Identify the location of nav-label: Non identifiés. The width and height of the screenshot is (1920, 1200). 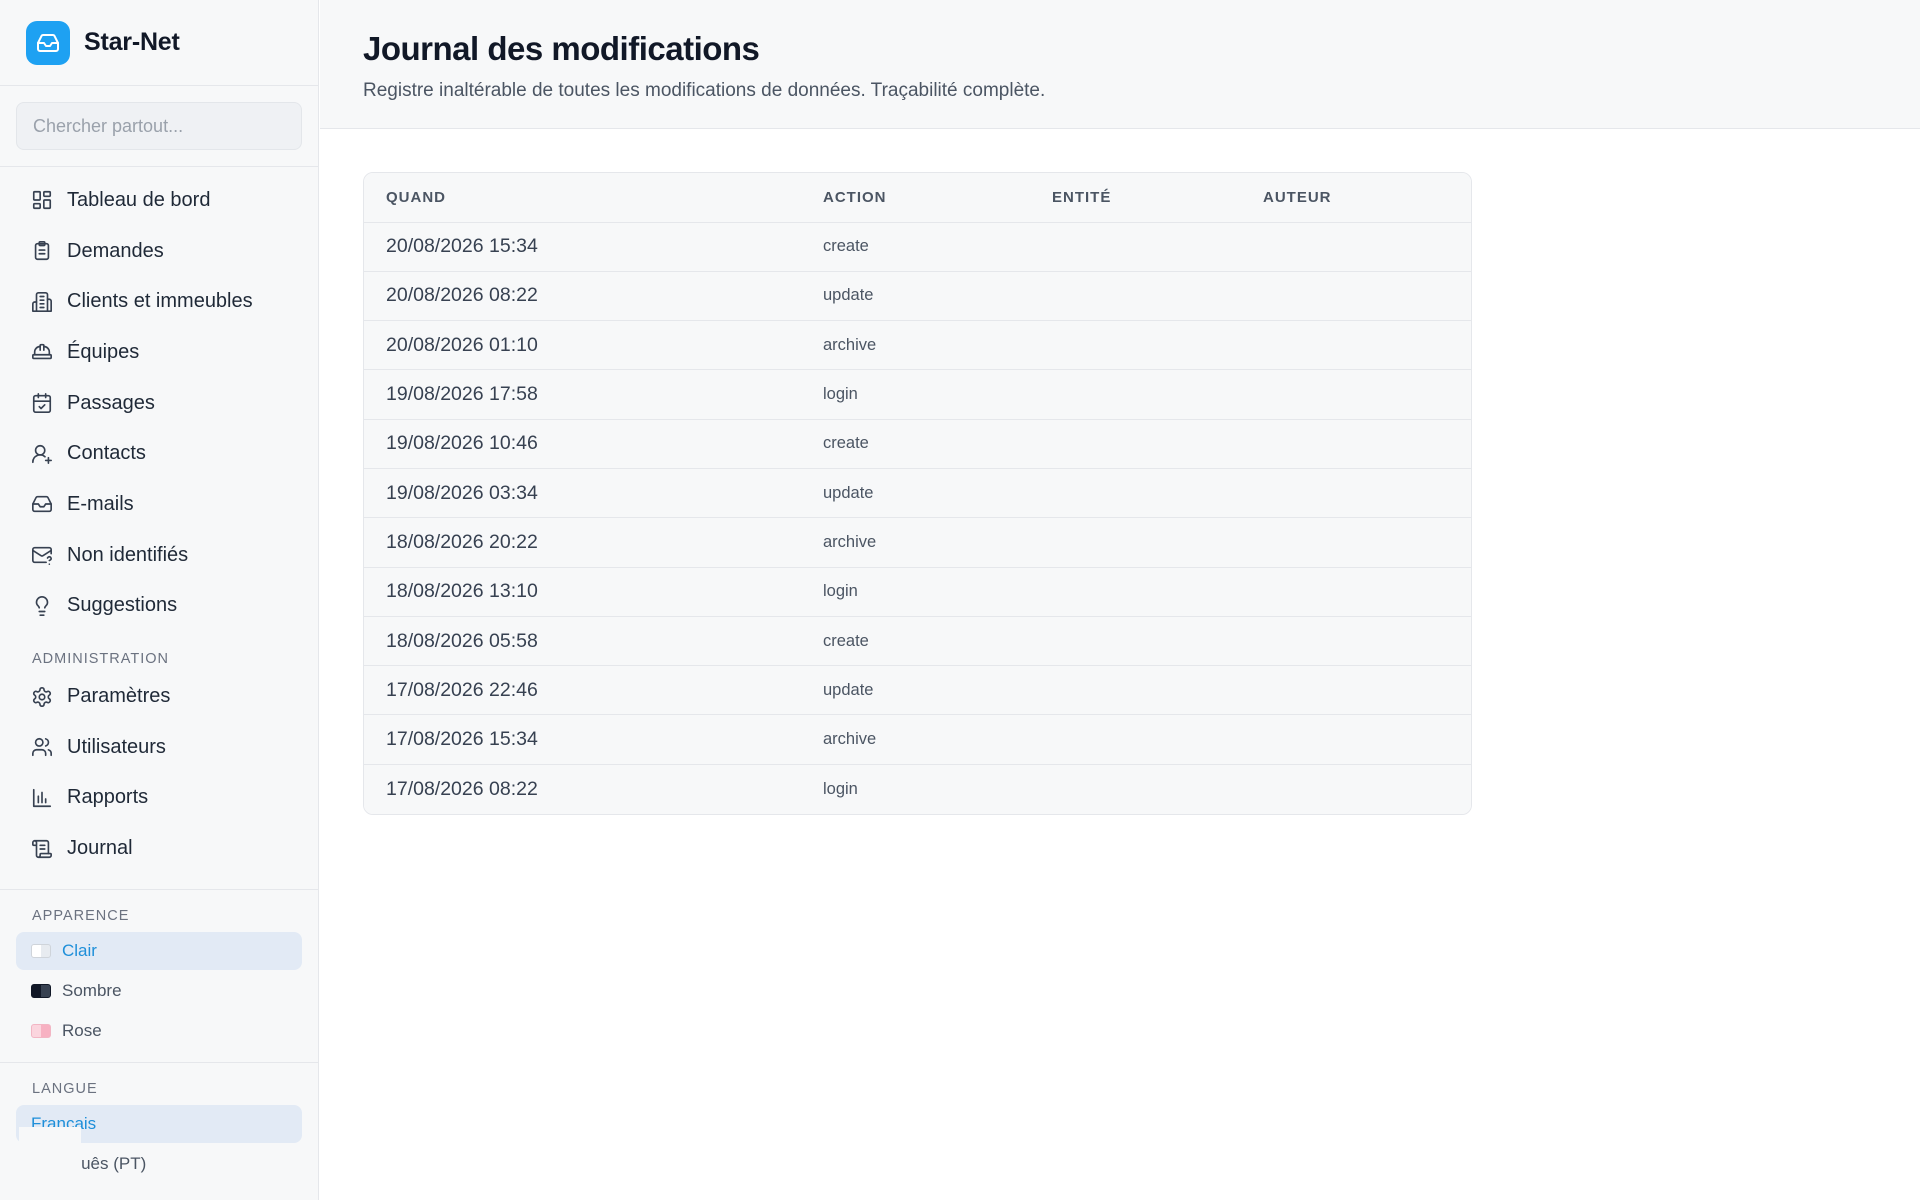
(128, 554).